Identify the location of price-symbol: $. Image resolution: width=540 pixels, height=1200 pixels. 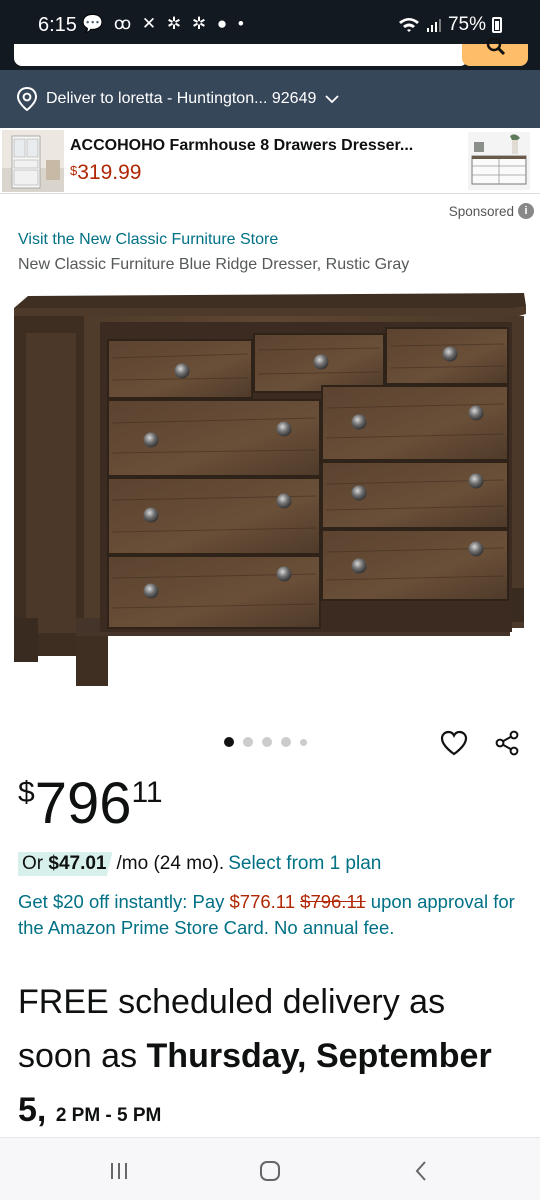
(26, 792).